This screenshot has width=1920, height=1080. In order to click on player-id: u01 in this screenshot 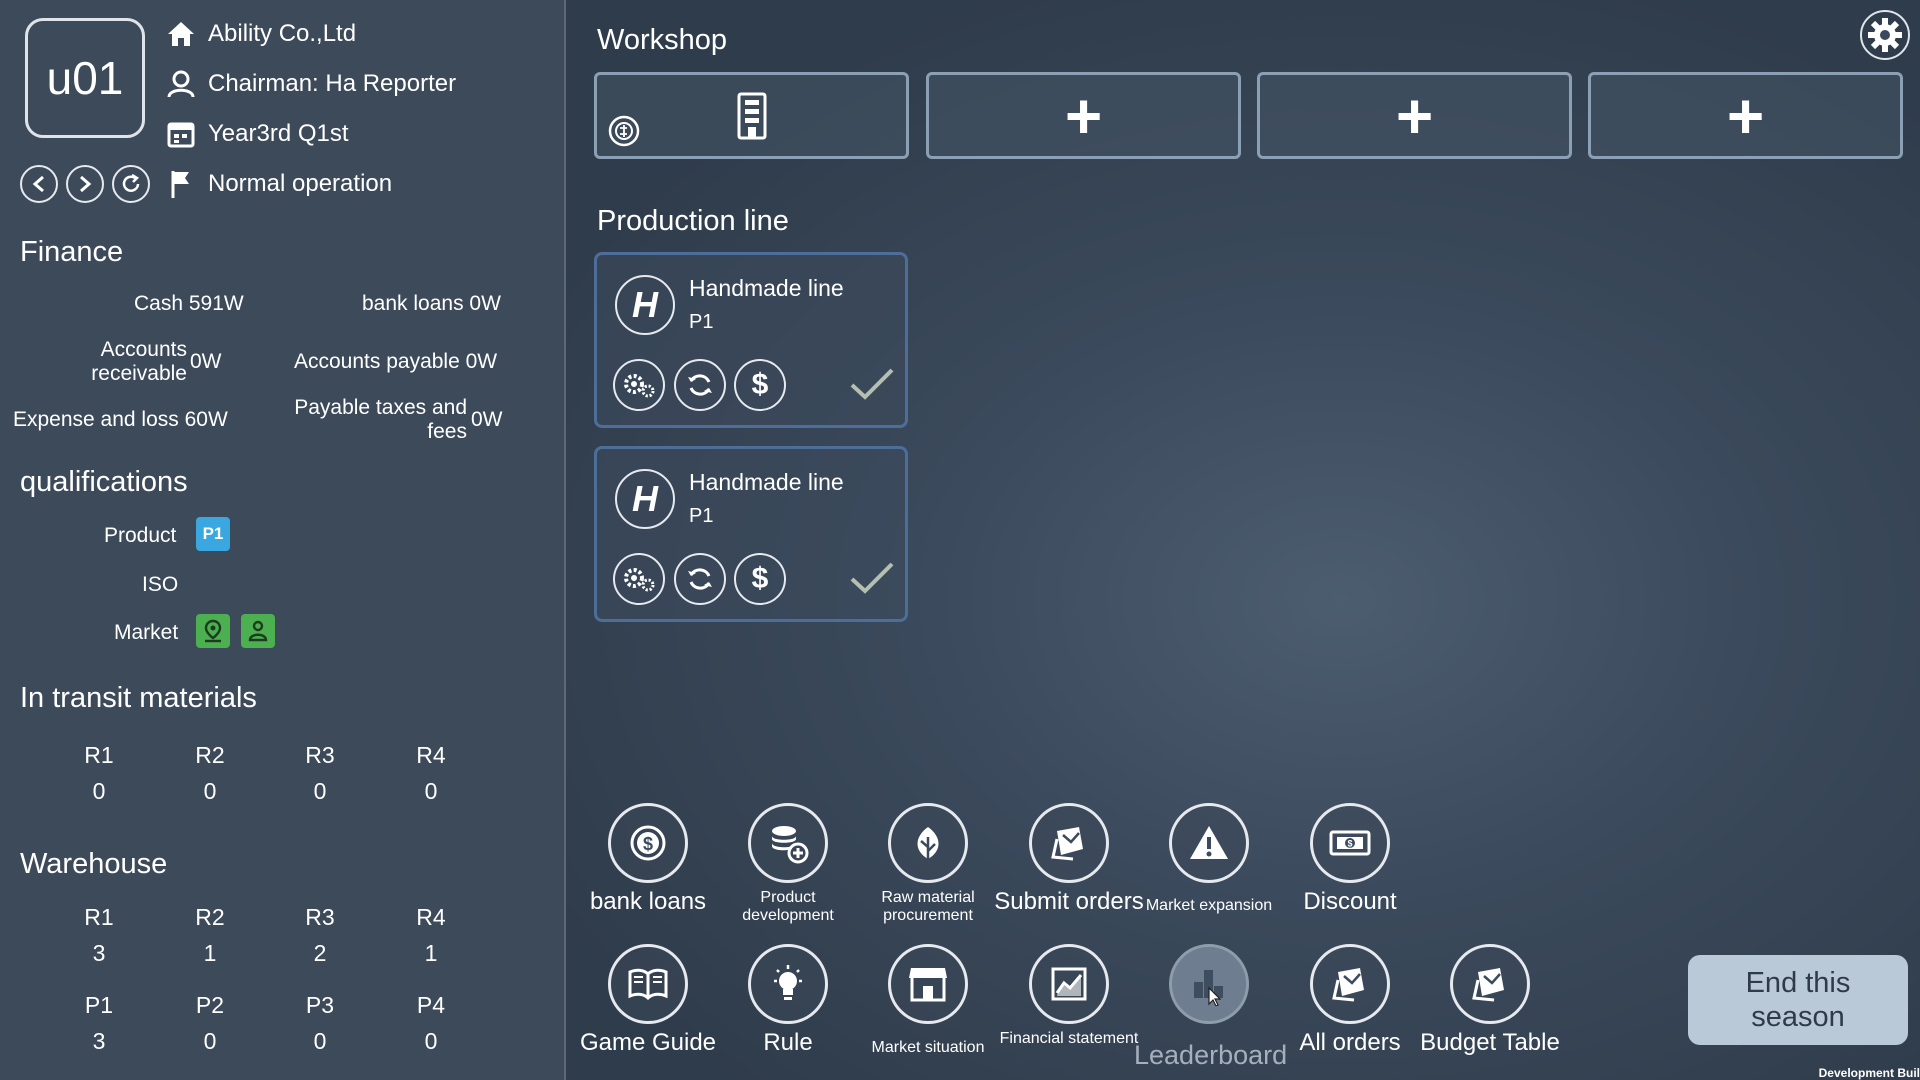, I will do `click(85, 78)`.